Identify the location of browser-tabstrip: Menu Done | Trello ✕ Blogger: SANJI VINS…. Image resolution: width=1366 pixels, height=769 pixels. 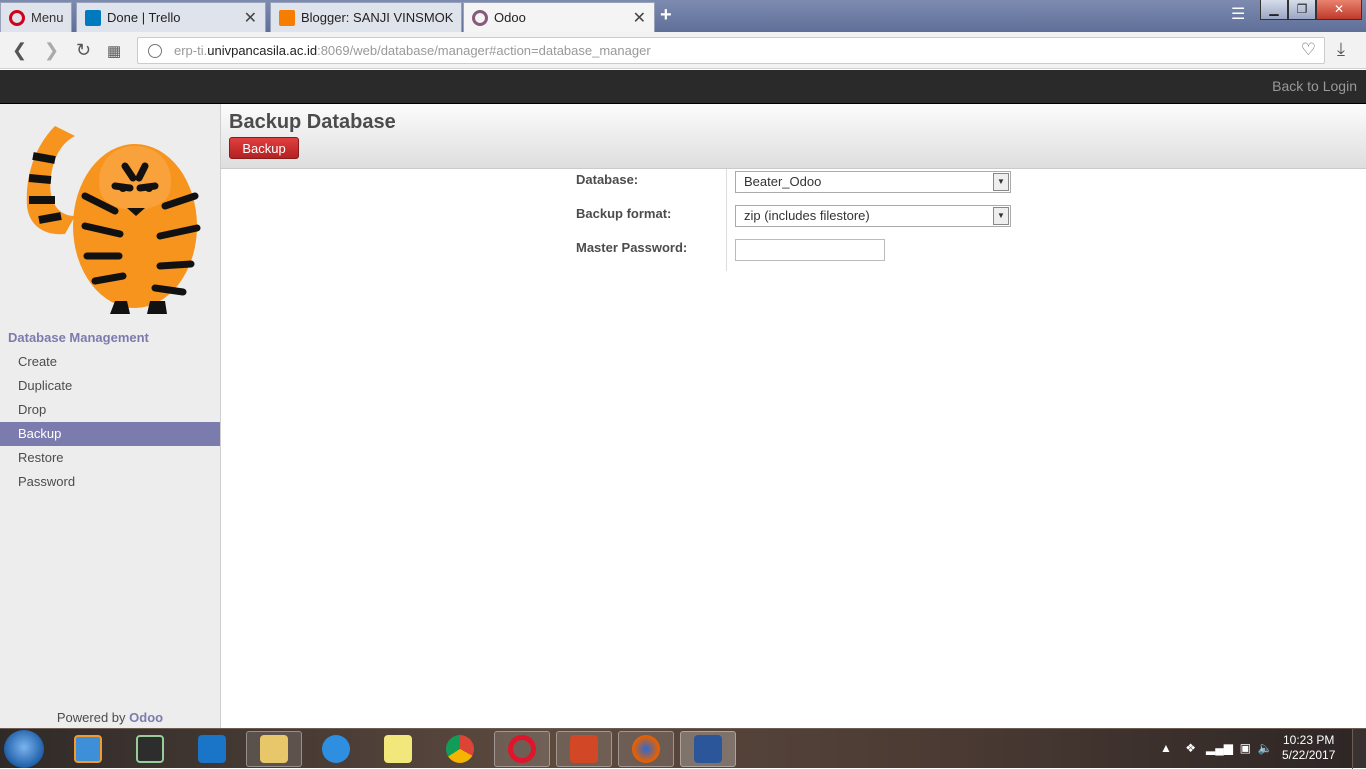
(683, 16).